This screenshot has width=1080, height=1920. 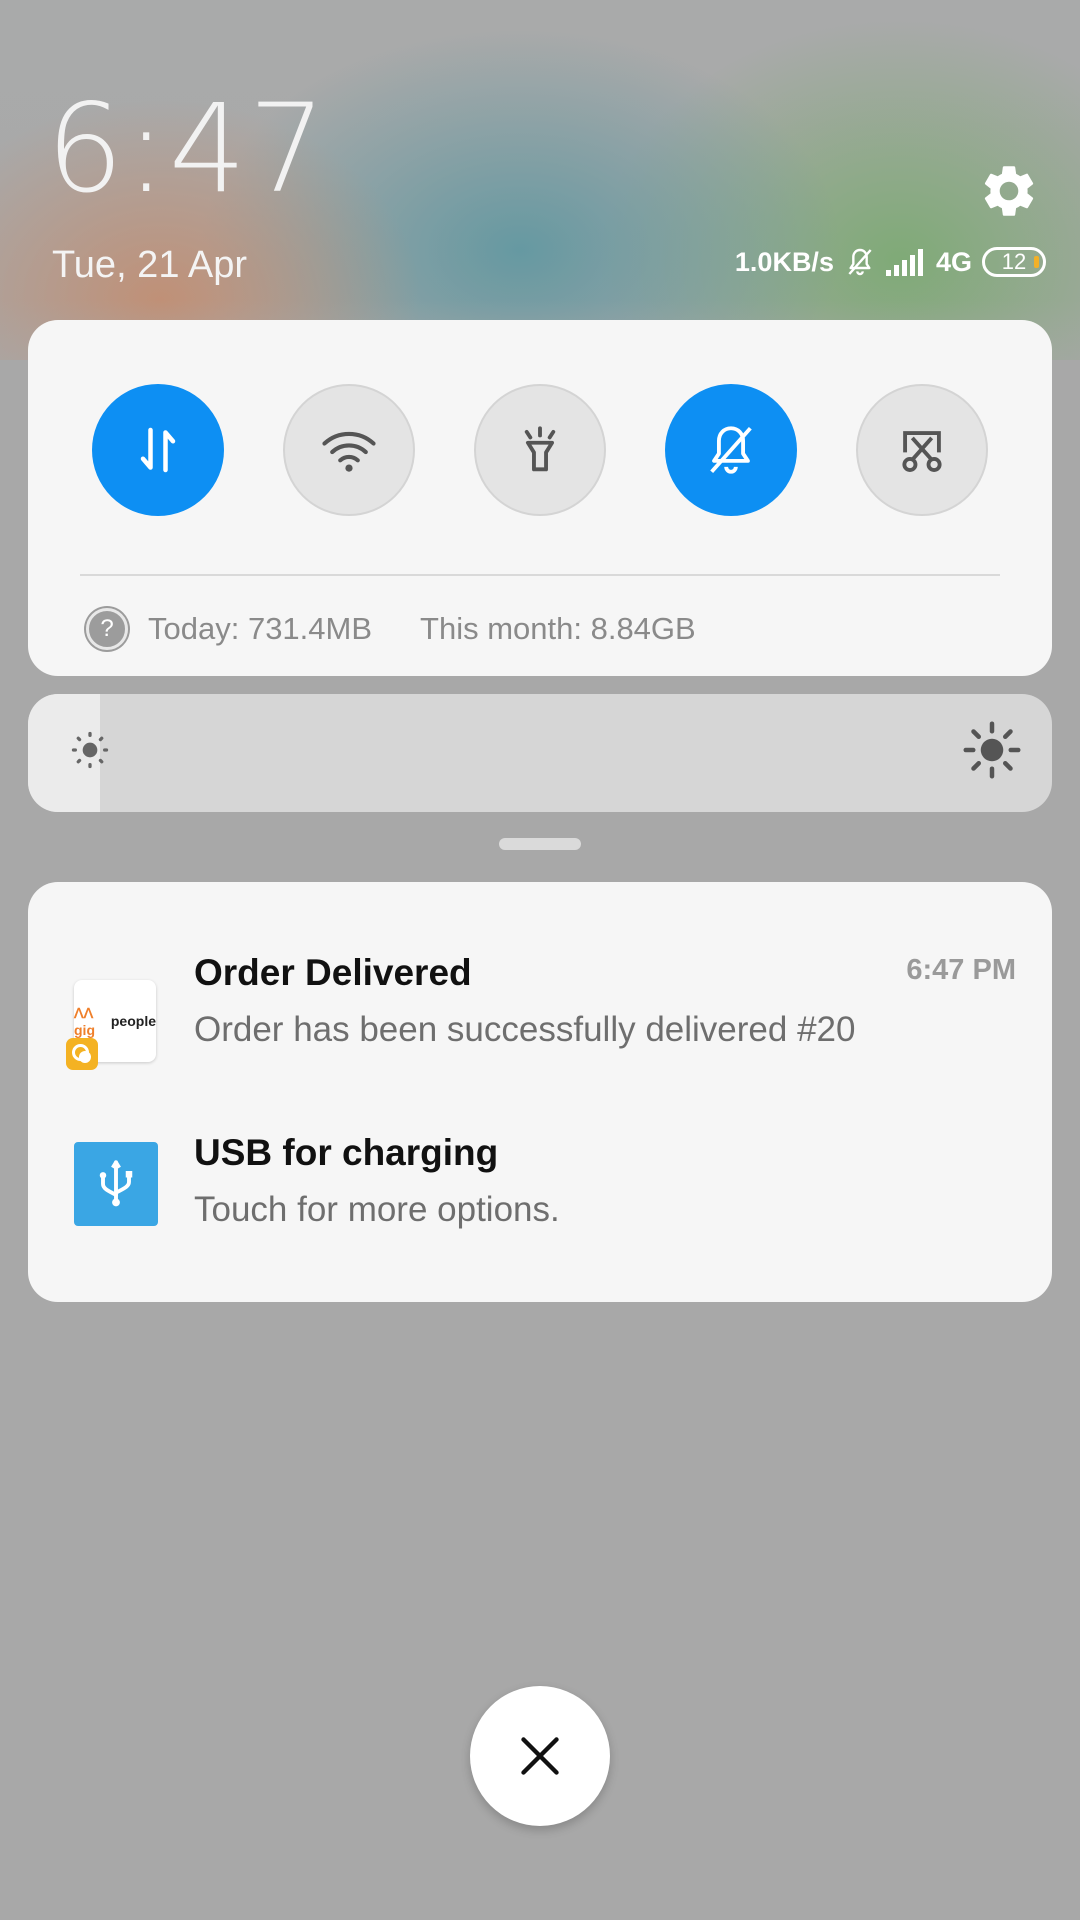 I want to click on app-badge-icon, so click(x=82, y=1054).